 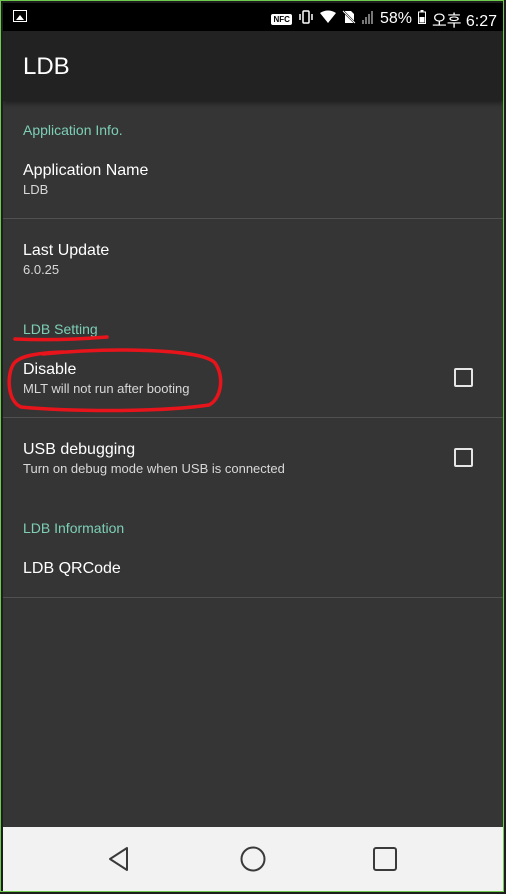 I want to click on back-icon, so click(x=119, y=859).